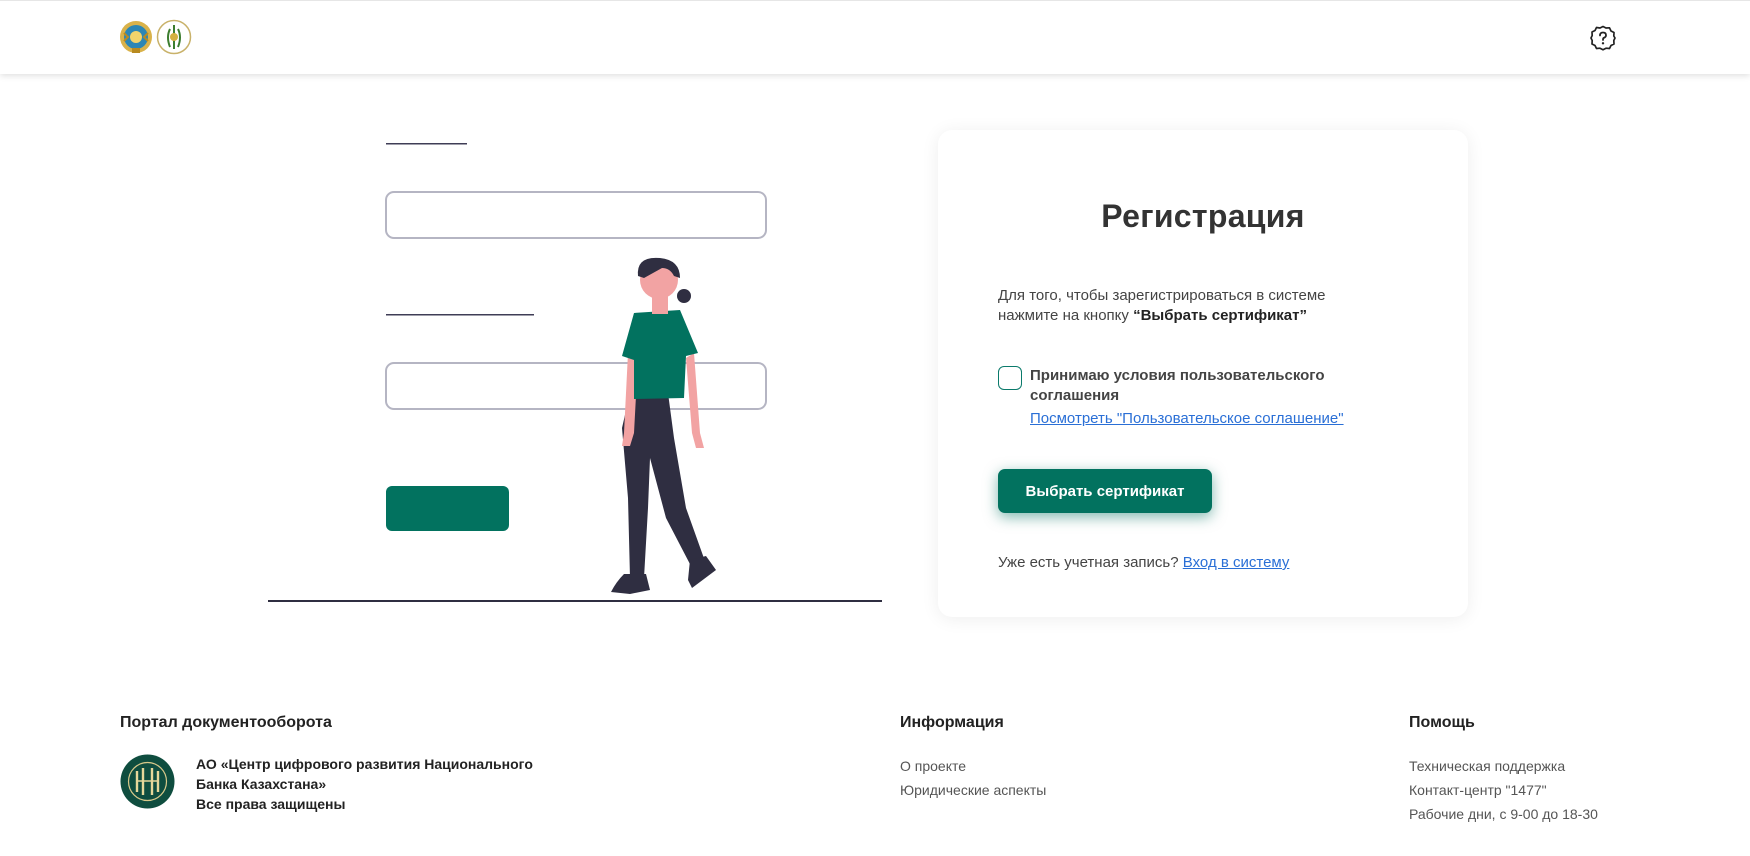 This screenshot has width=1750, height=856. I want to click on illus-person, so click(663, 425).